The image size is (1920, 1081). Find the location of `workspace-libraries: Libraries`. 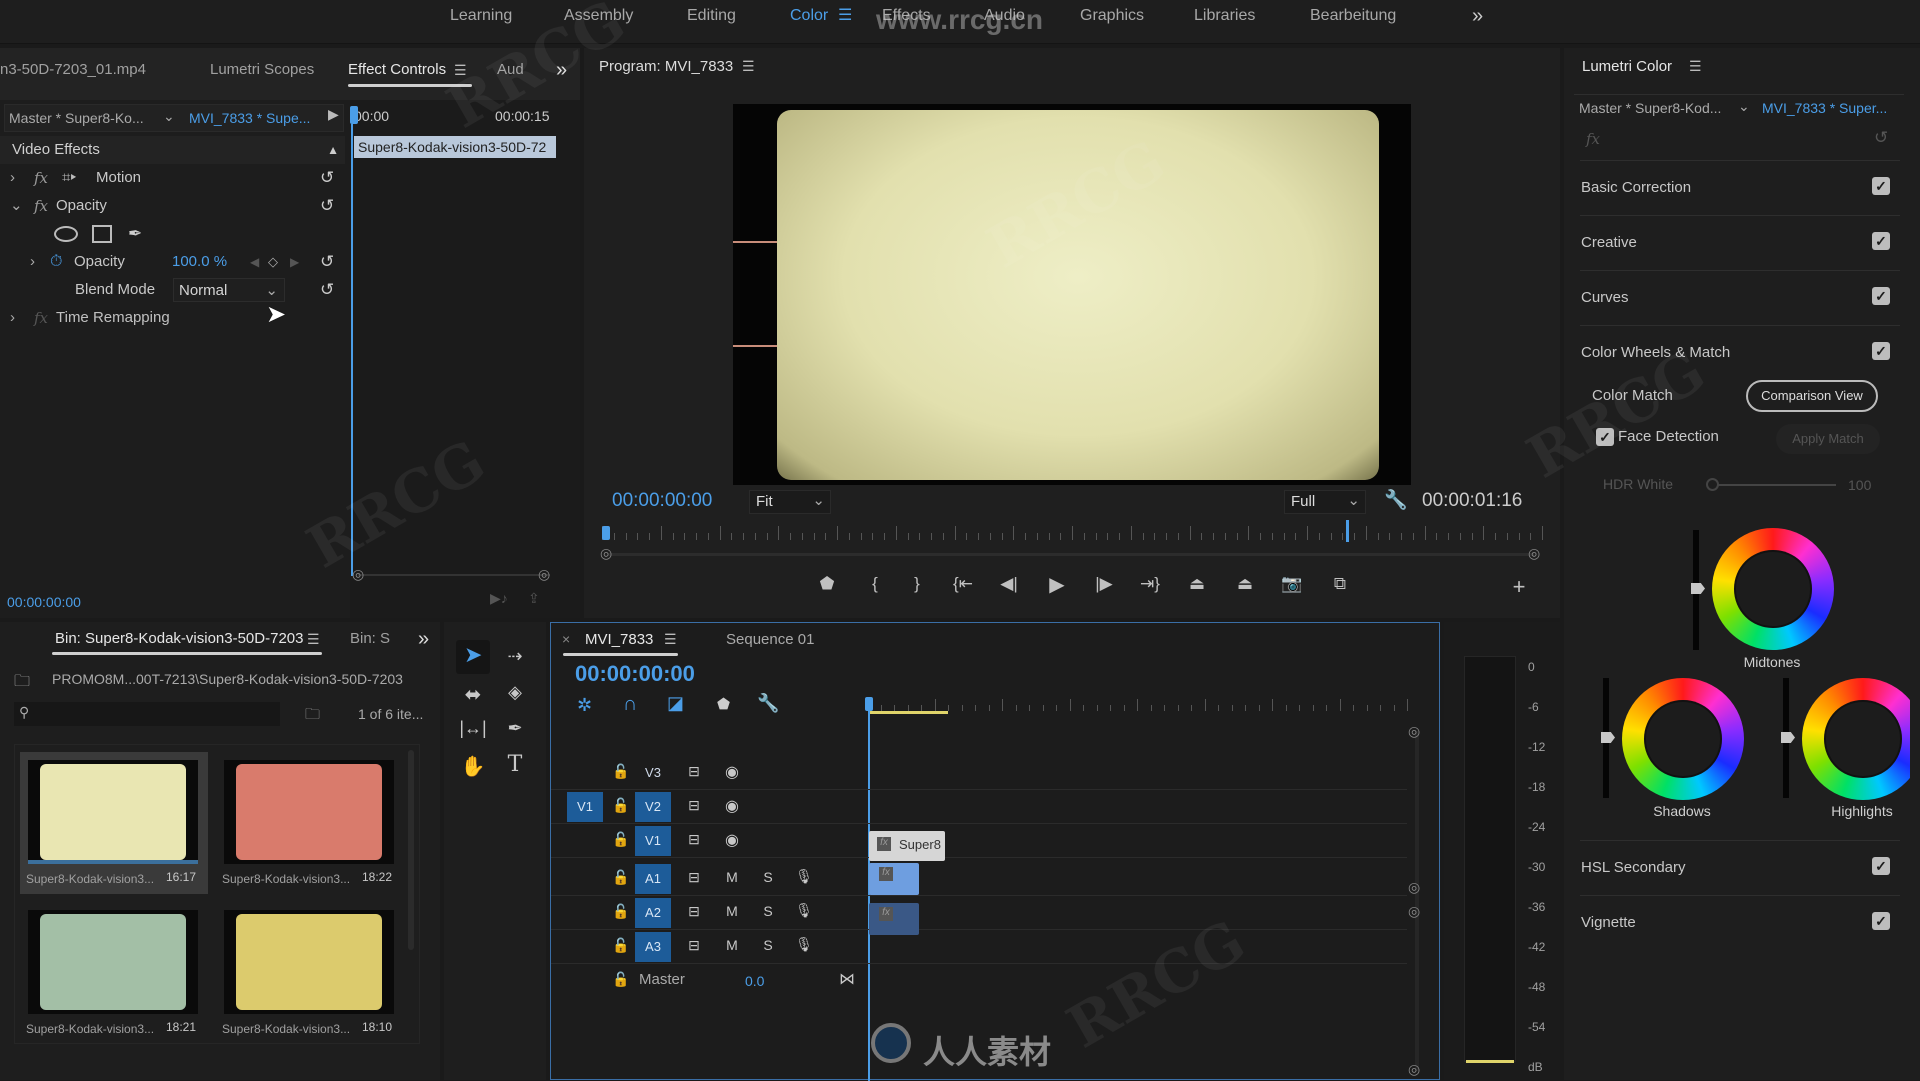

workspace-libraries: Libraries is located at coordinates (1224, 16).